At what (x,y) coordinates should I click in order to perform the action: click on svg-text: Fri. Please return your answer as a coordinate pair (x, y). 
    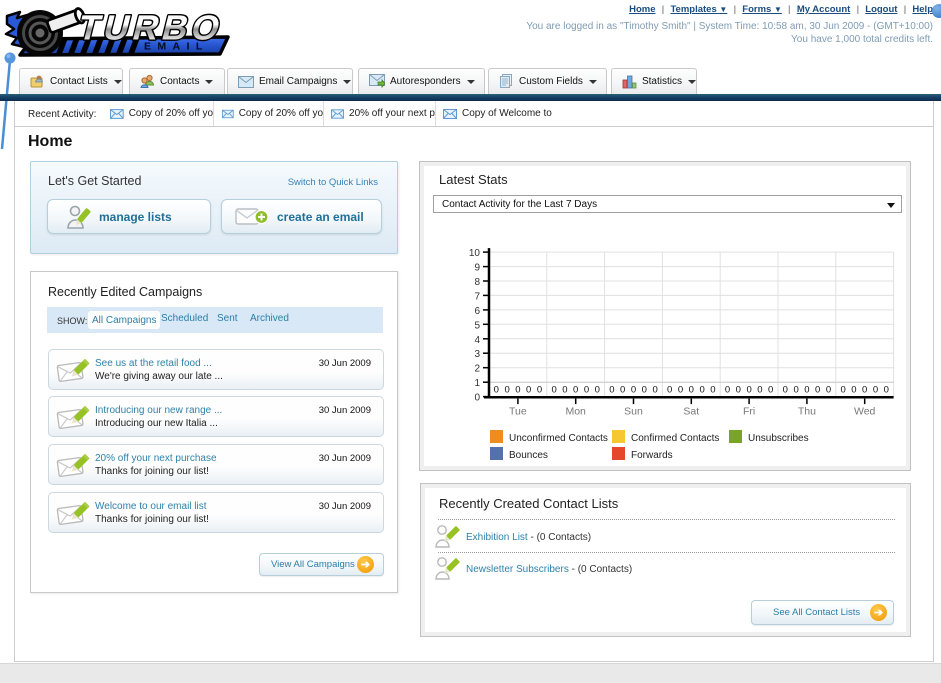
    Looking at the image, I should click on (749, 412).